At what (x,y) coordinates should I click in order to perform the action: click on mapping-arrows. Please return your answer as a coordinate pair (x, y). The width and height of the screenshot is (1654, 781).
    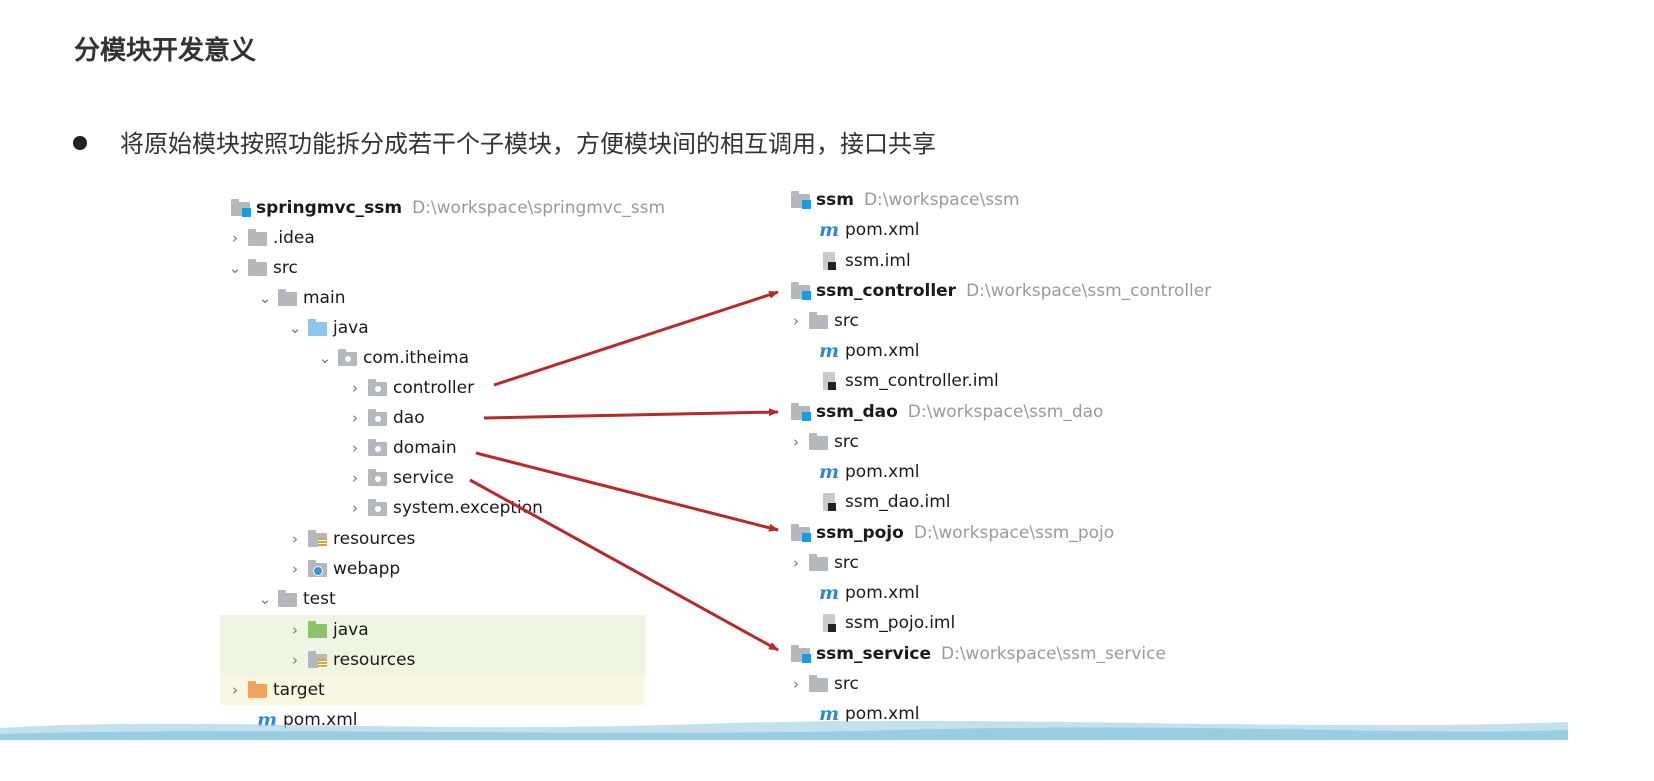
    Looking at the image, I should click on (624, 471).